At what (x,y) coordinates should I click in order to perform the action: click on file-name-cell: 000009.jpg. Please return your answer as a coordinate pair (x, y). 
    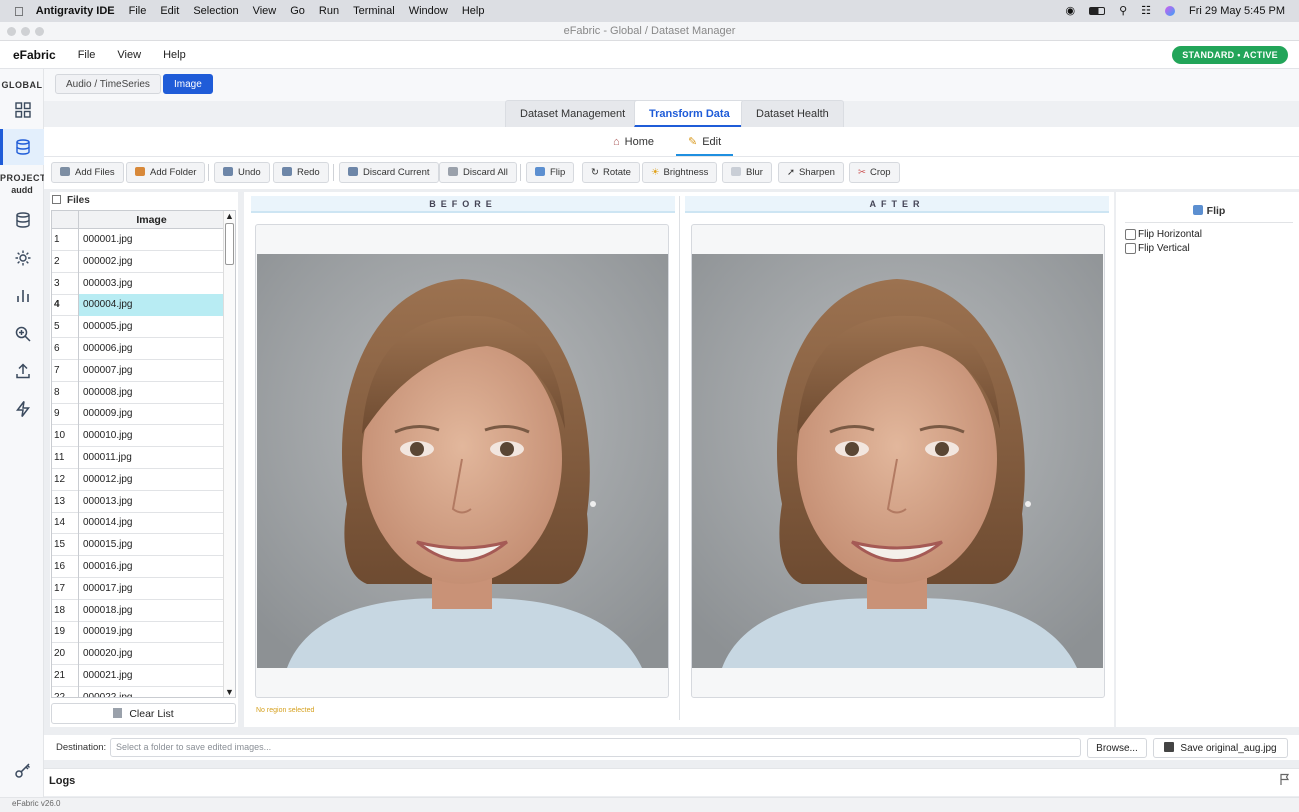
    Looking at the image, I should click on (151, 414).